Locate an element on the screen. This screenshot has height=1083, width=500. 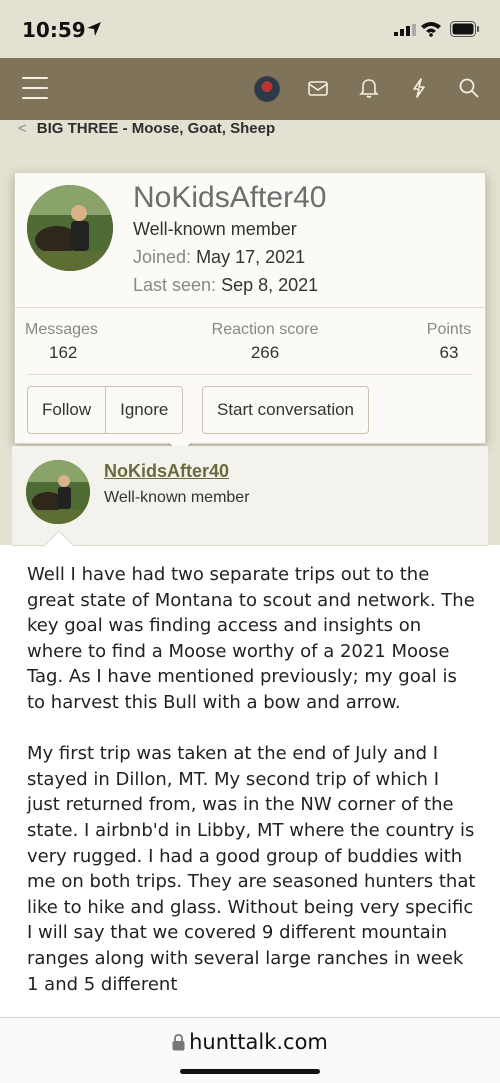
chevron-left-icon: < is located at coordinates (22, 128).